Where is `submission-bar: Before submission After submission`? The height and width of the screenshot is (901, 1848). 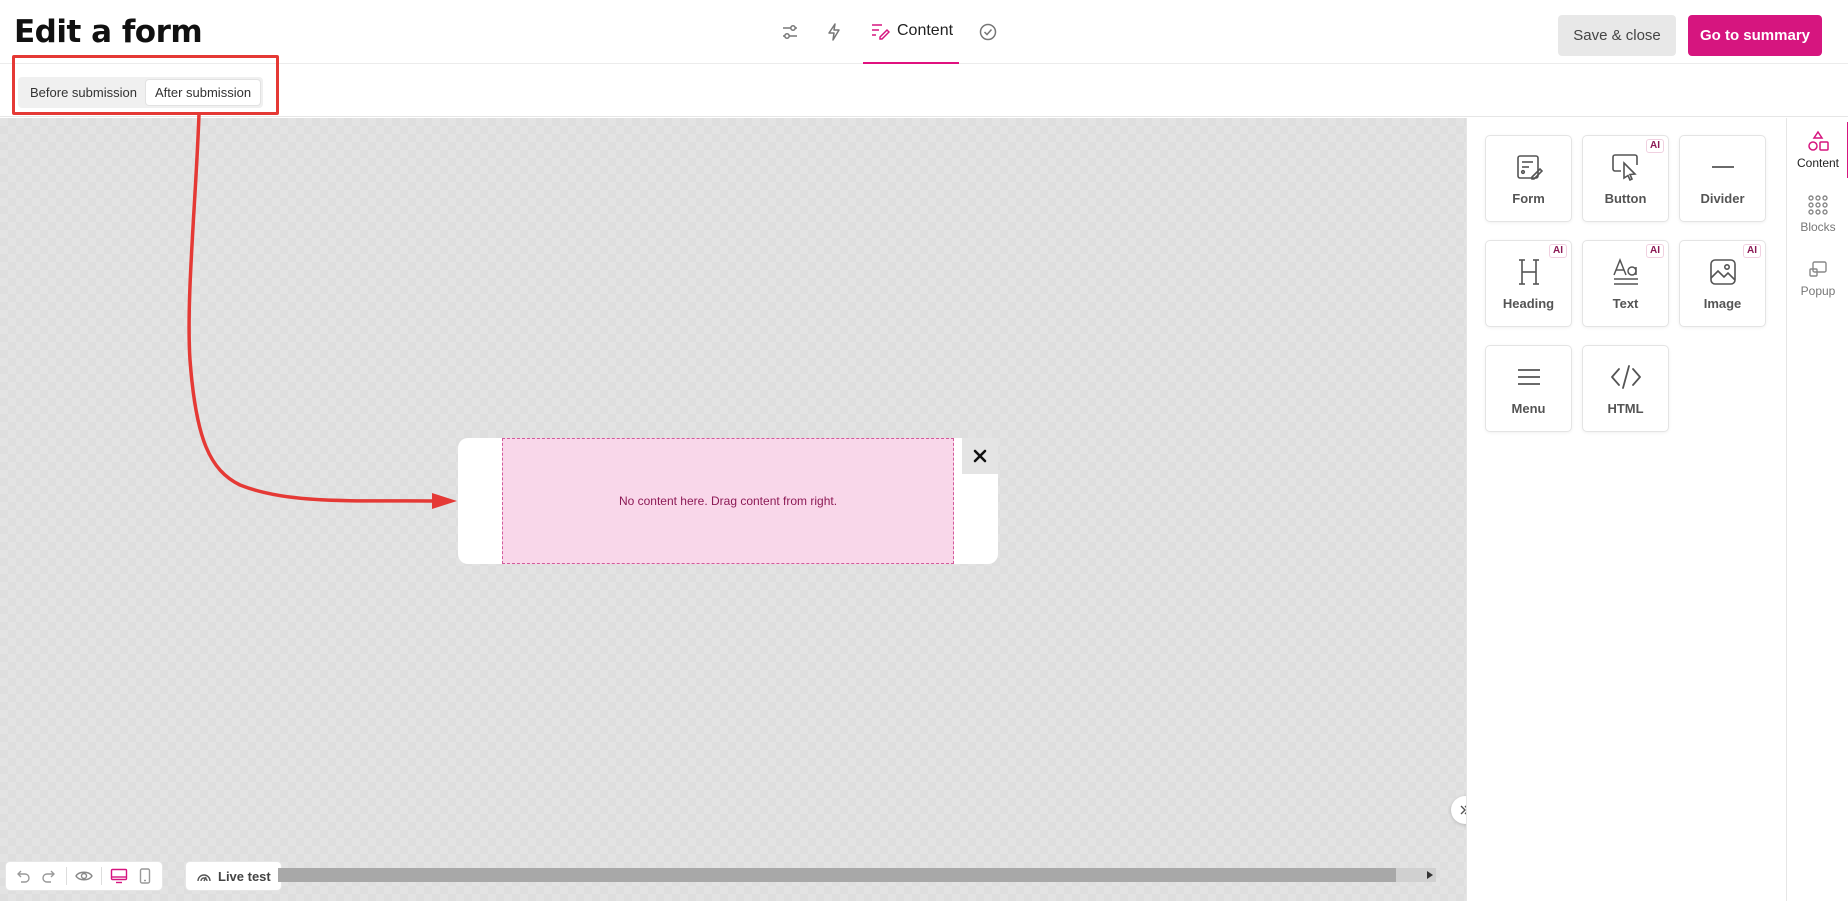 submission-bar: Before submission After submission is located at coordinates (924, 91).